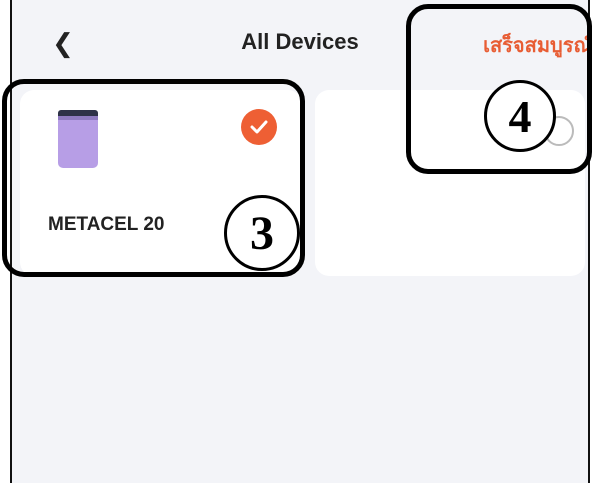 The image size is (598, 483). What do you see at coordinates (520, 116) in the screenshot?
I see `step-number-4: 4` at bounding box center [520, 116].